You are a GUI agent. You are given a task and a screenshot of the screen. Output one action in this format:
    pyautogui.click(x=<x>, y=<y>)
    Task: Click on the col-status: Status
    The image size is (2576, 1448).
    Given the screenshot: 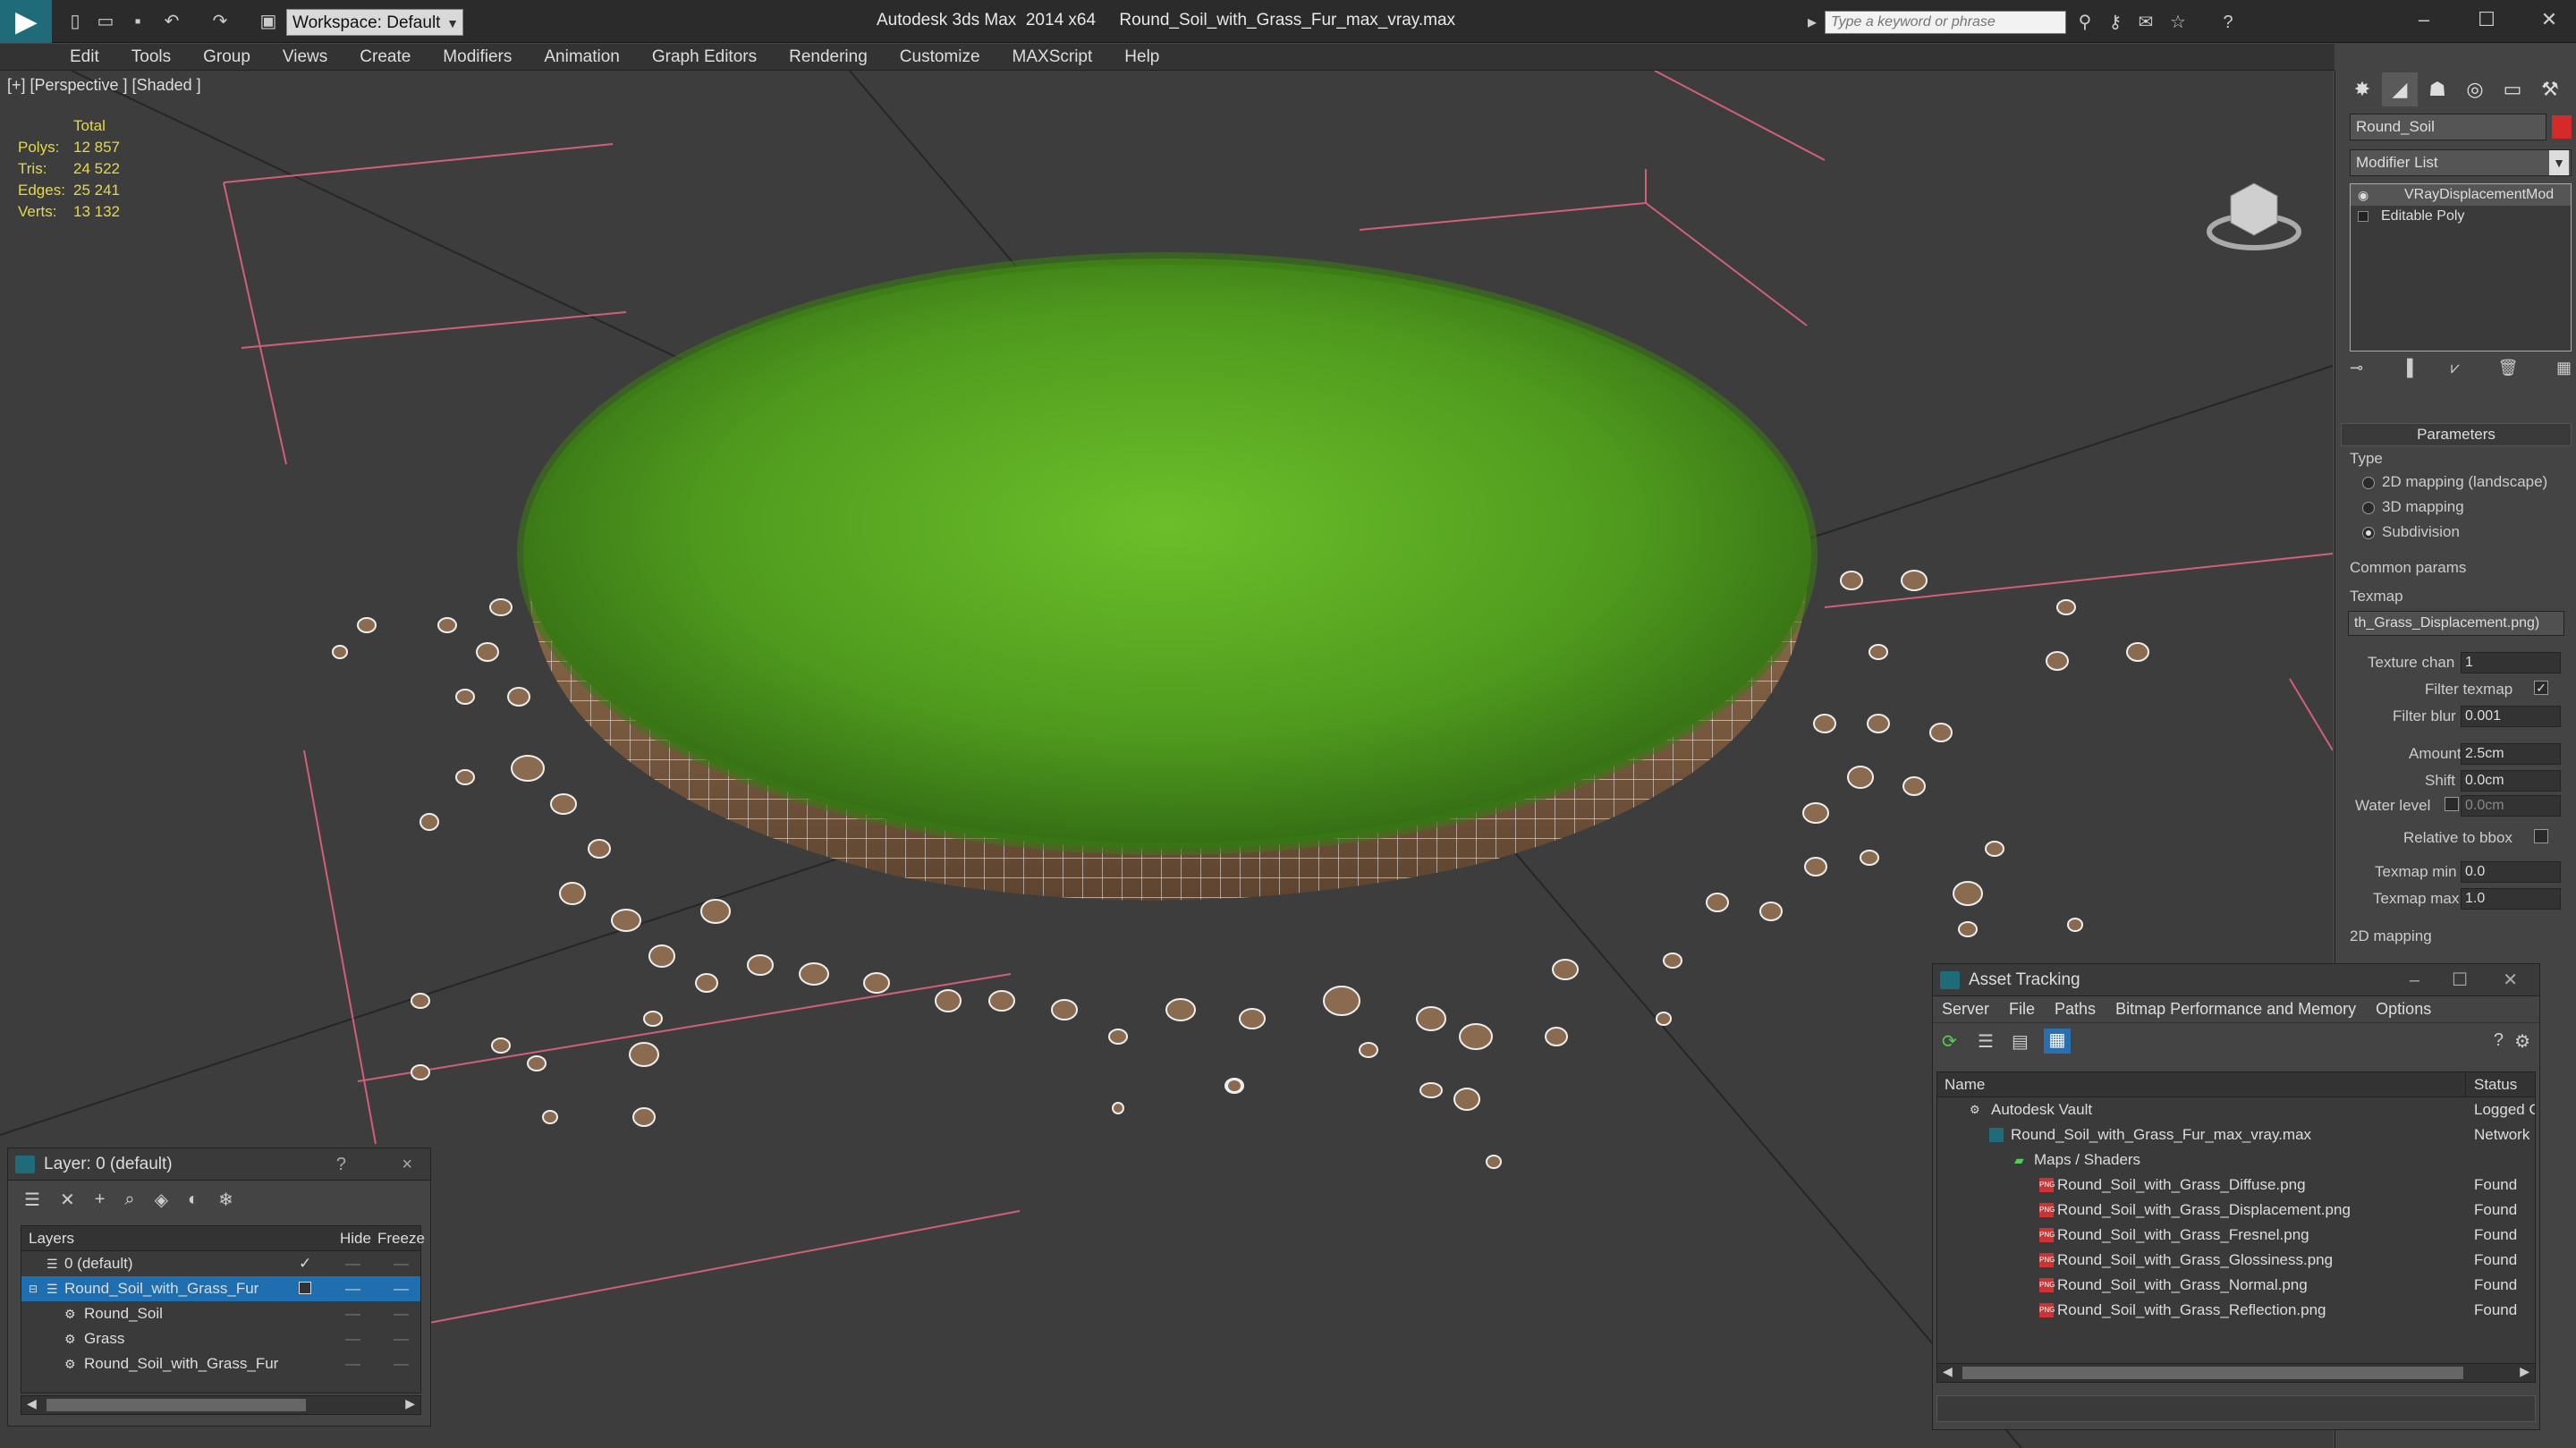 What is the action you would take?
    pyautogui.click(x=2495, y=1084)
    